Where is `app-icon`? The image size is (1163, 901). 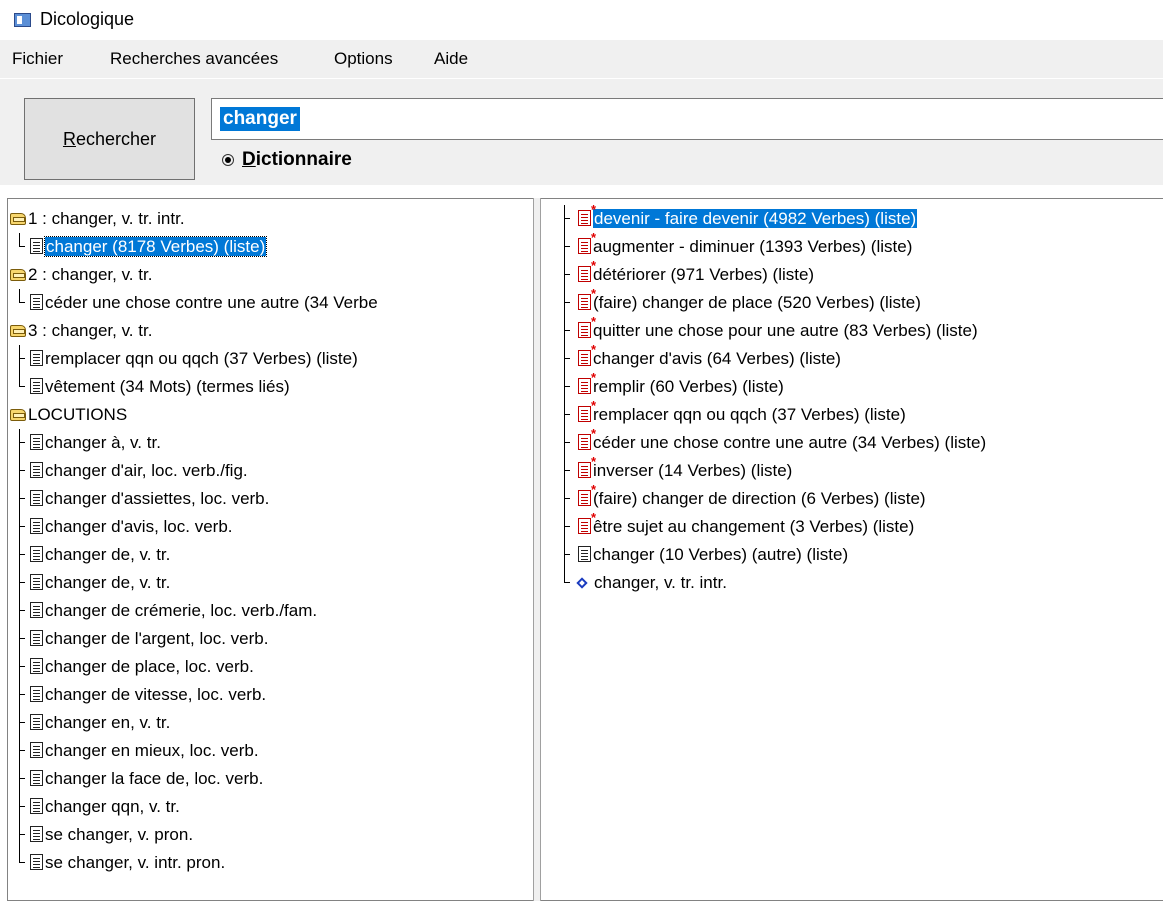
app-icon is located at coordinates (22, 20).